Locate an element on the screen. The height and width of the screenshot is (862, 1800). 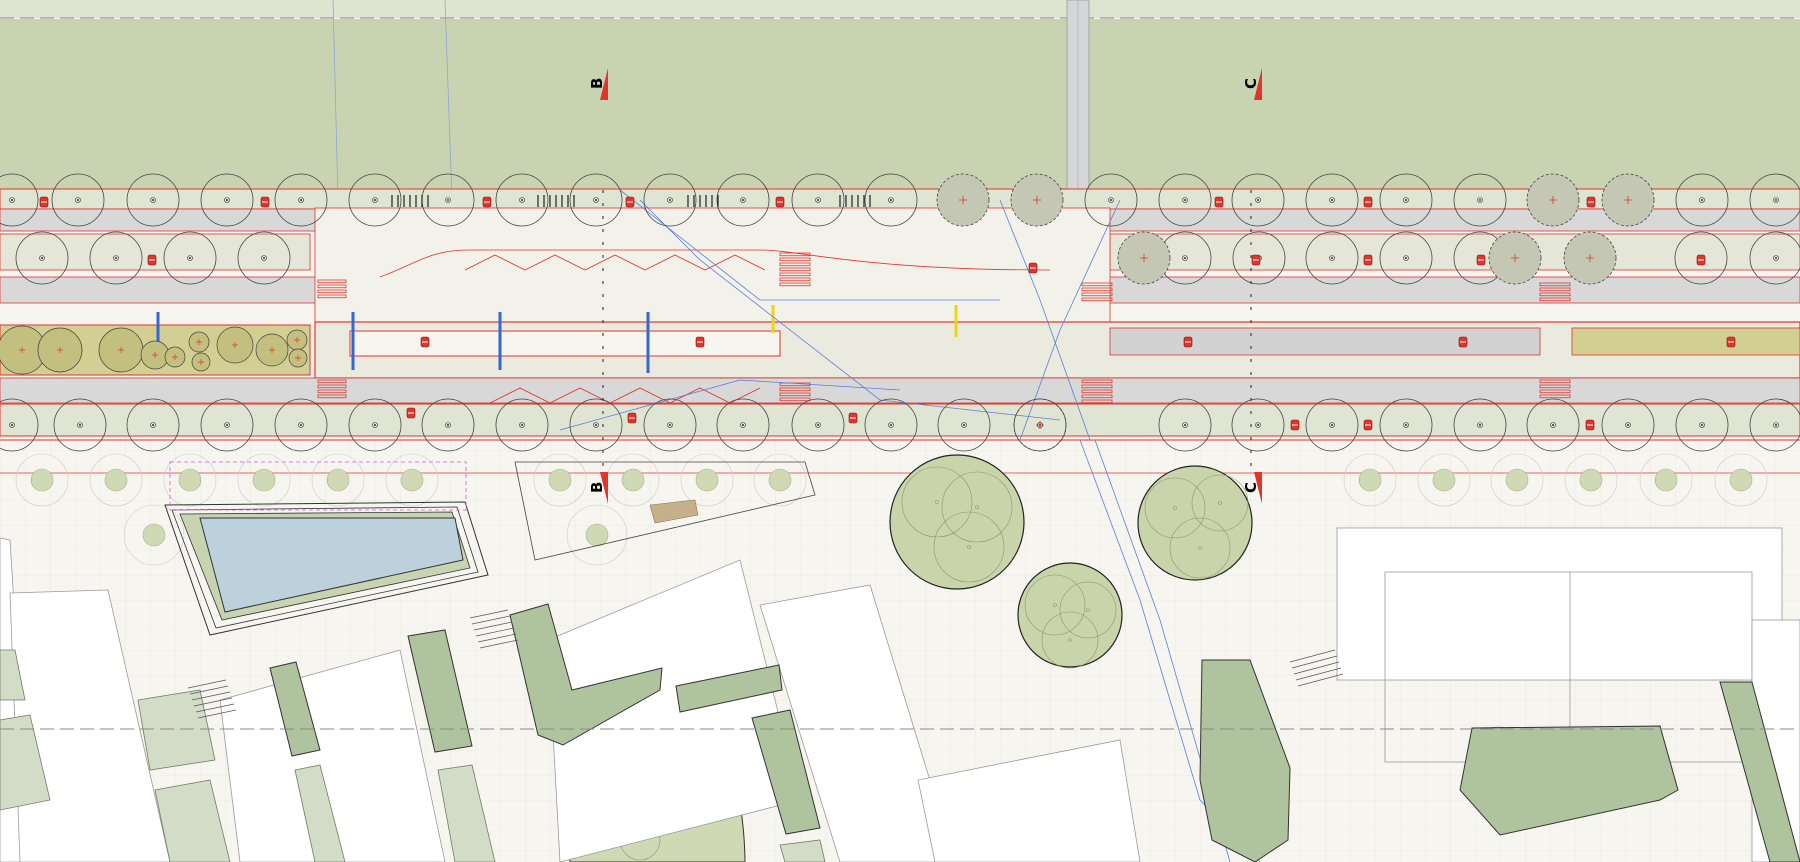
section-c-label-top: C is located at coordinates (1251, 83).